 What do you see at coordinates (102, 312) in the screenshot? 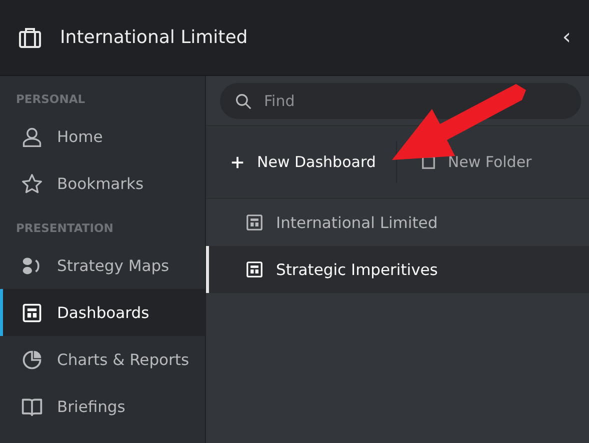
I see `sidebar-item: Dashboards` at bounding box center [102, 312].